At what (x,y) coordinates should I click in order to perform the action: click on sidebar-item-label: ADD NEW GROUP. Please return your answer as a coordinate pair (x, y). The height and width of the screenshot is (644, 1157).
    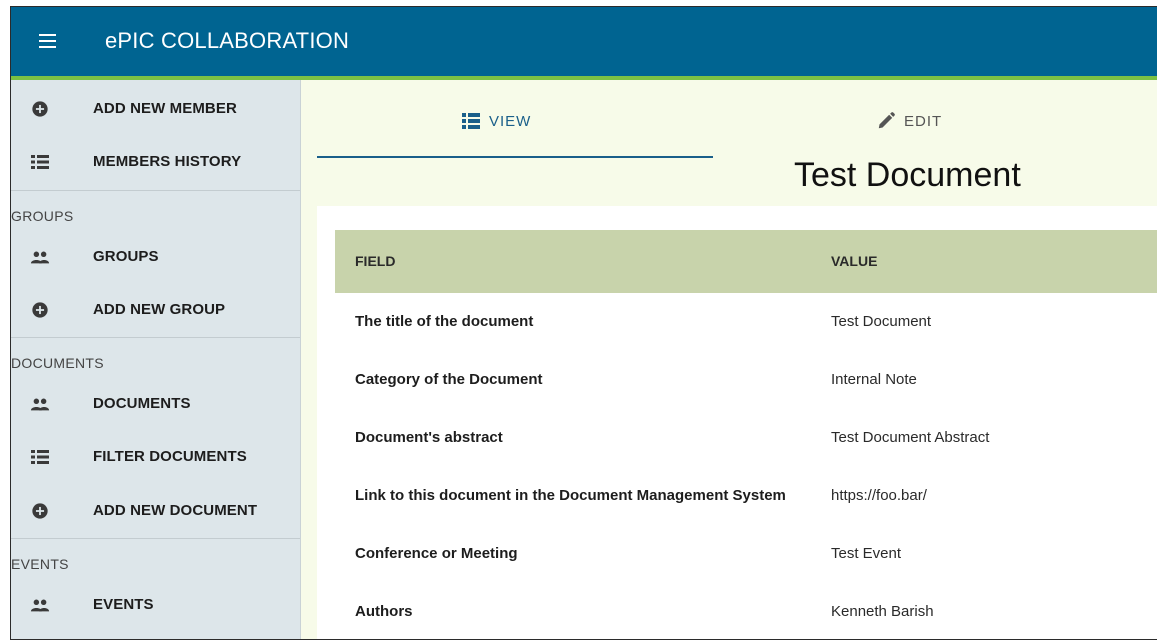
    Looking at the image, I should click on (159, 309).